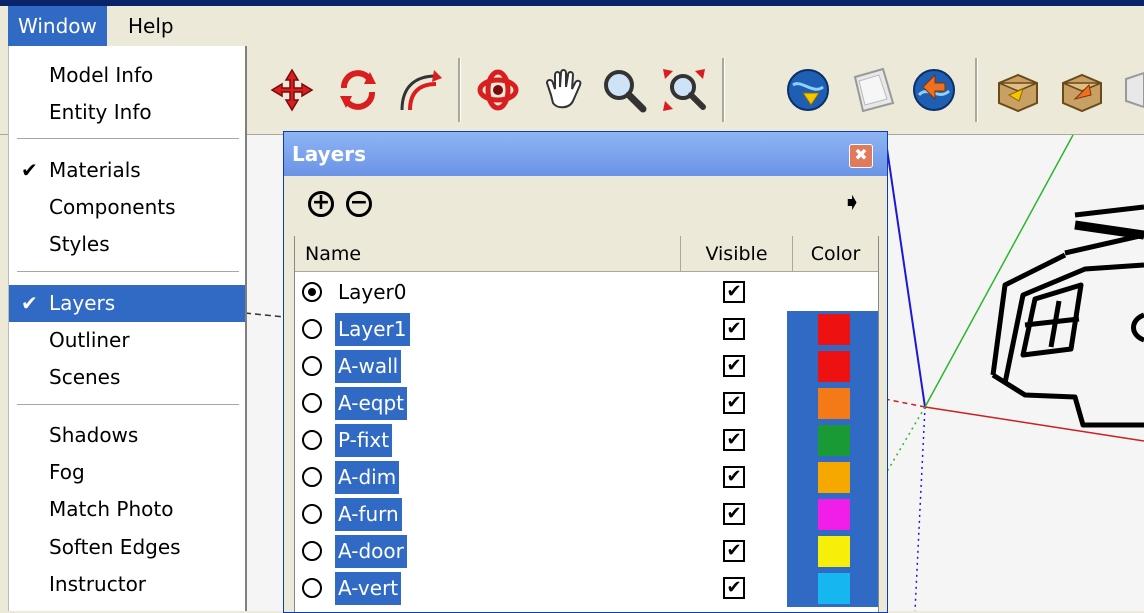 The width and height of the screenshot is (1144, 613). I want to click on menu-item-match-photo: Match Photo, so click(127, 509).